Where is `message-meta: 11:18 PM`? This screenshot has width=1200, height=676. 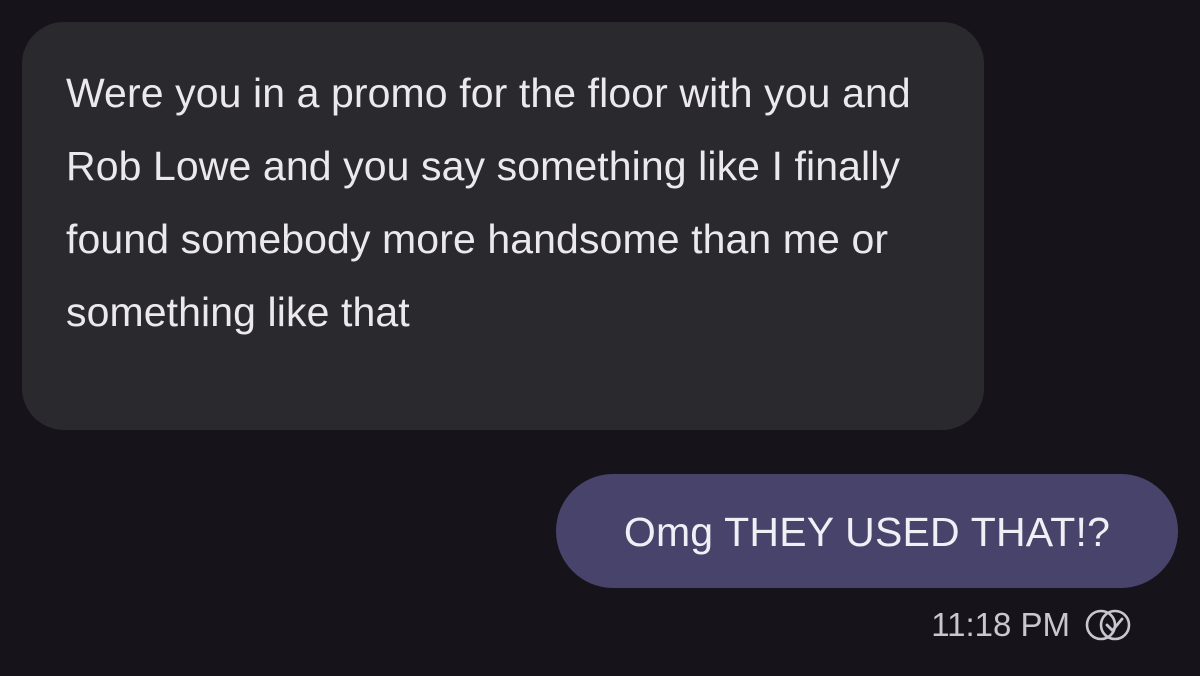
message-meta: 11:18 PM is located at coordinates (1031, 625).